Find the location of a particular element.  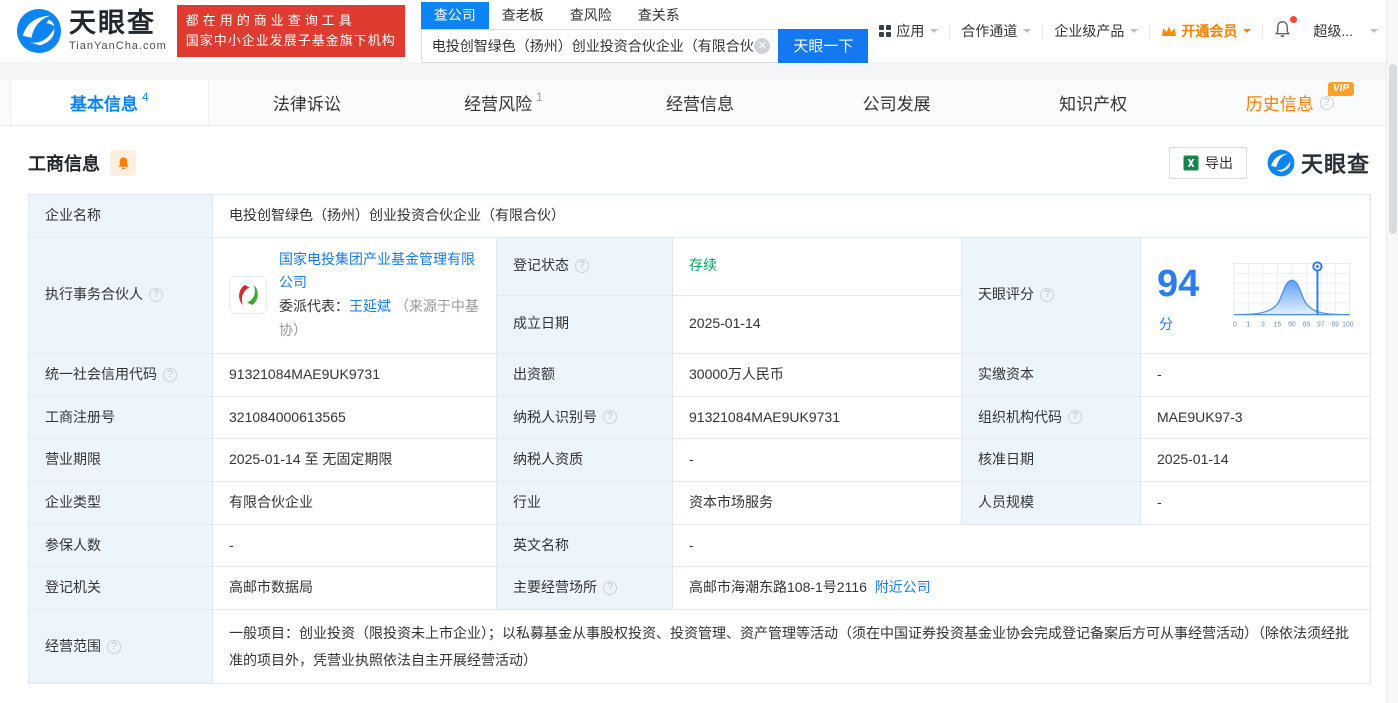

field-value-taxpayer-quality: - is located at coordinates (817, 460).